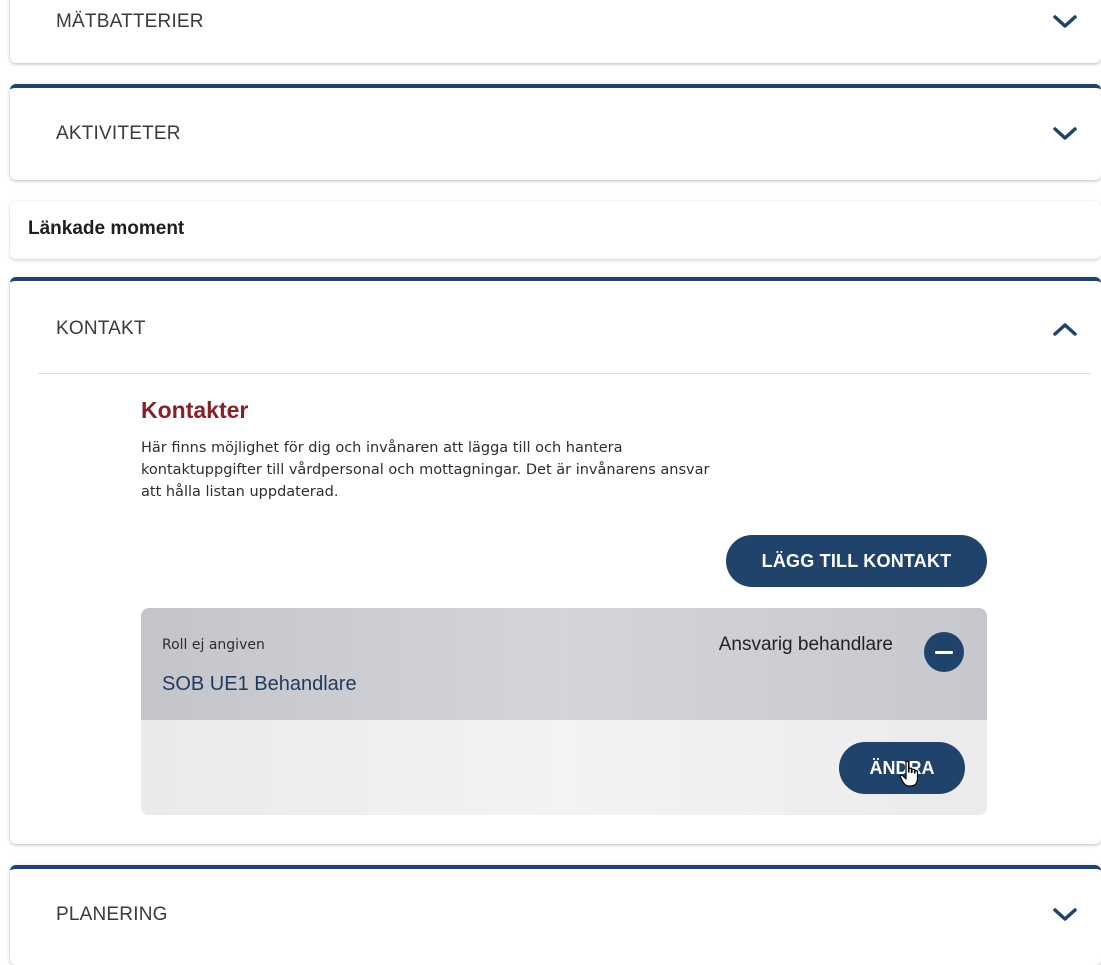 The height and width of the screenshot is (965, 1101). I want to click on edit-contact-button: ÄNDRA, so click(902, 768).